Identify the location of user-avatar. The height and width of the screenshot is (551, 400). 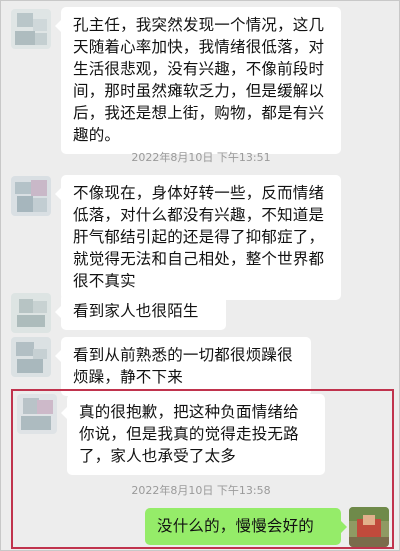
(369, 527).